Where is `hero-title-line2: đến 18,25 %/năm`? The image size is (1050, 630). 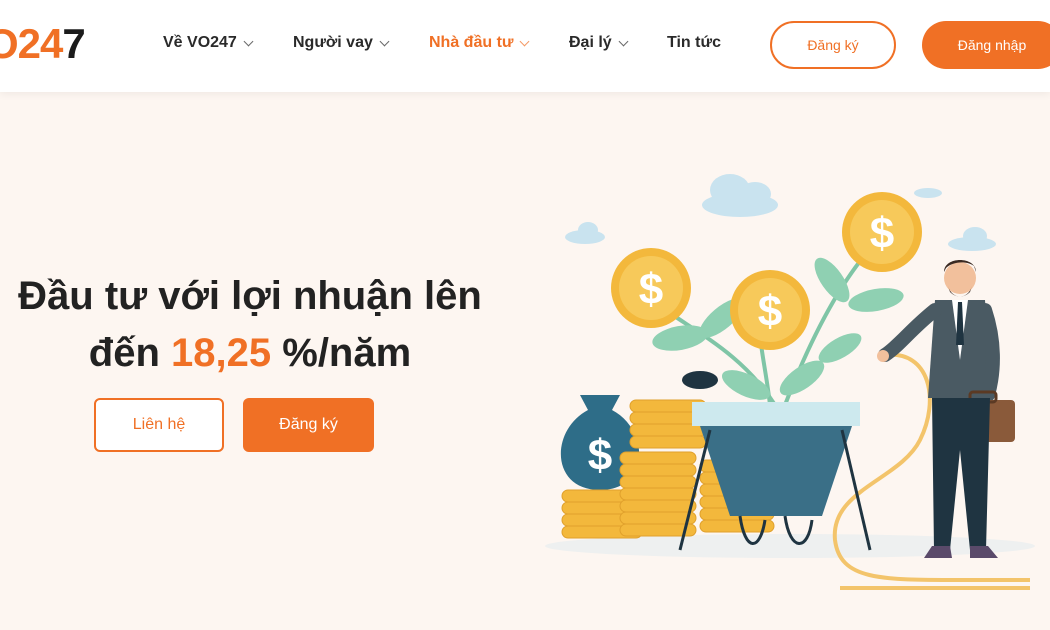 hero-title-line2: đến 18,25 %/năm is located at coordinates (250, 353).